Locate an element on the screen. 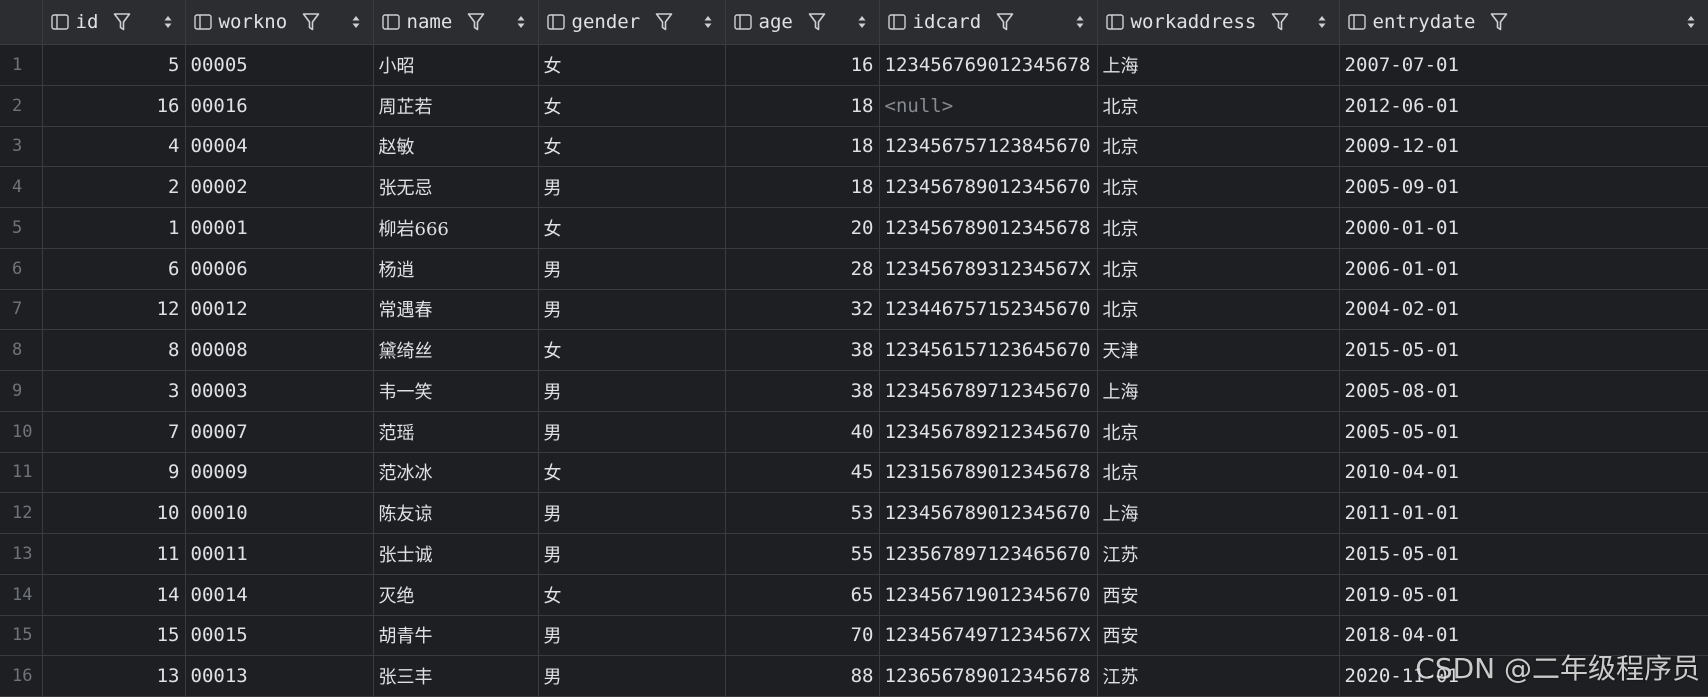  cell-name: 张三丰 is located at coordinates (456, 676).